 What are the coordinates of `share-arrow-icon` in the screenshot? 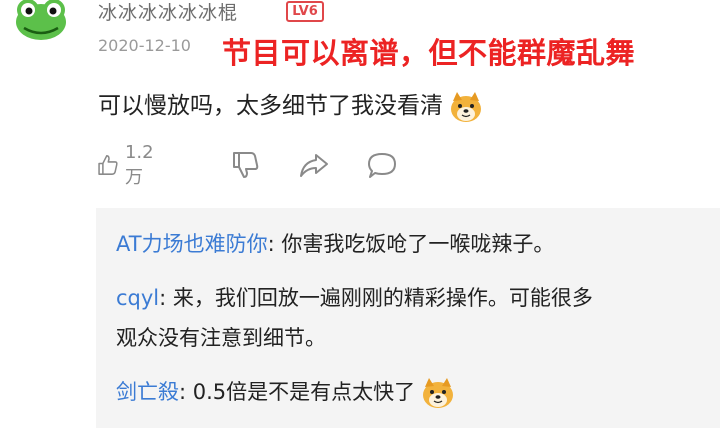 It's located at (314, 165).